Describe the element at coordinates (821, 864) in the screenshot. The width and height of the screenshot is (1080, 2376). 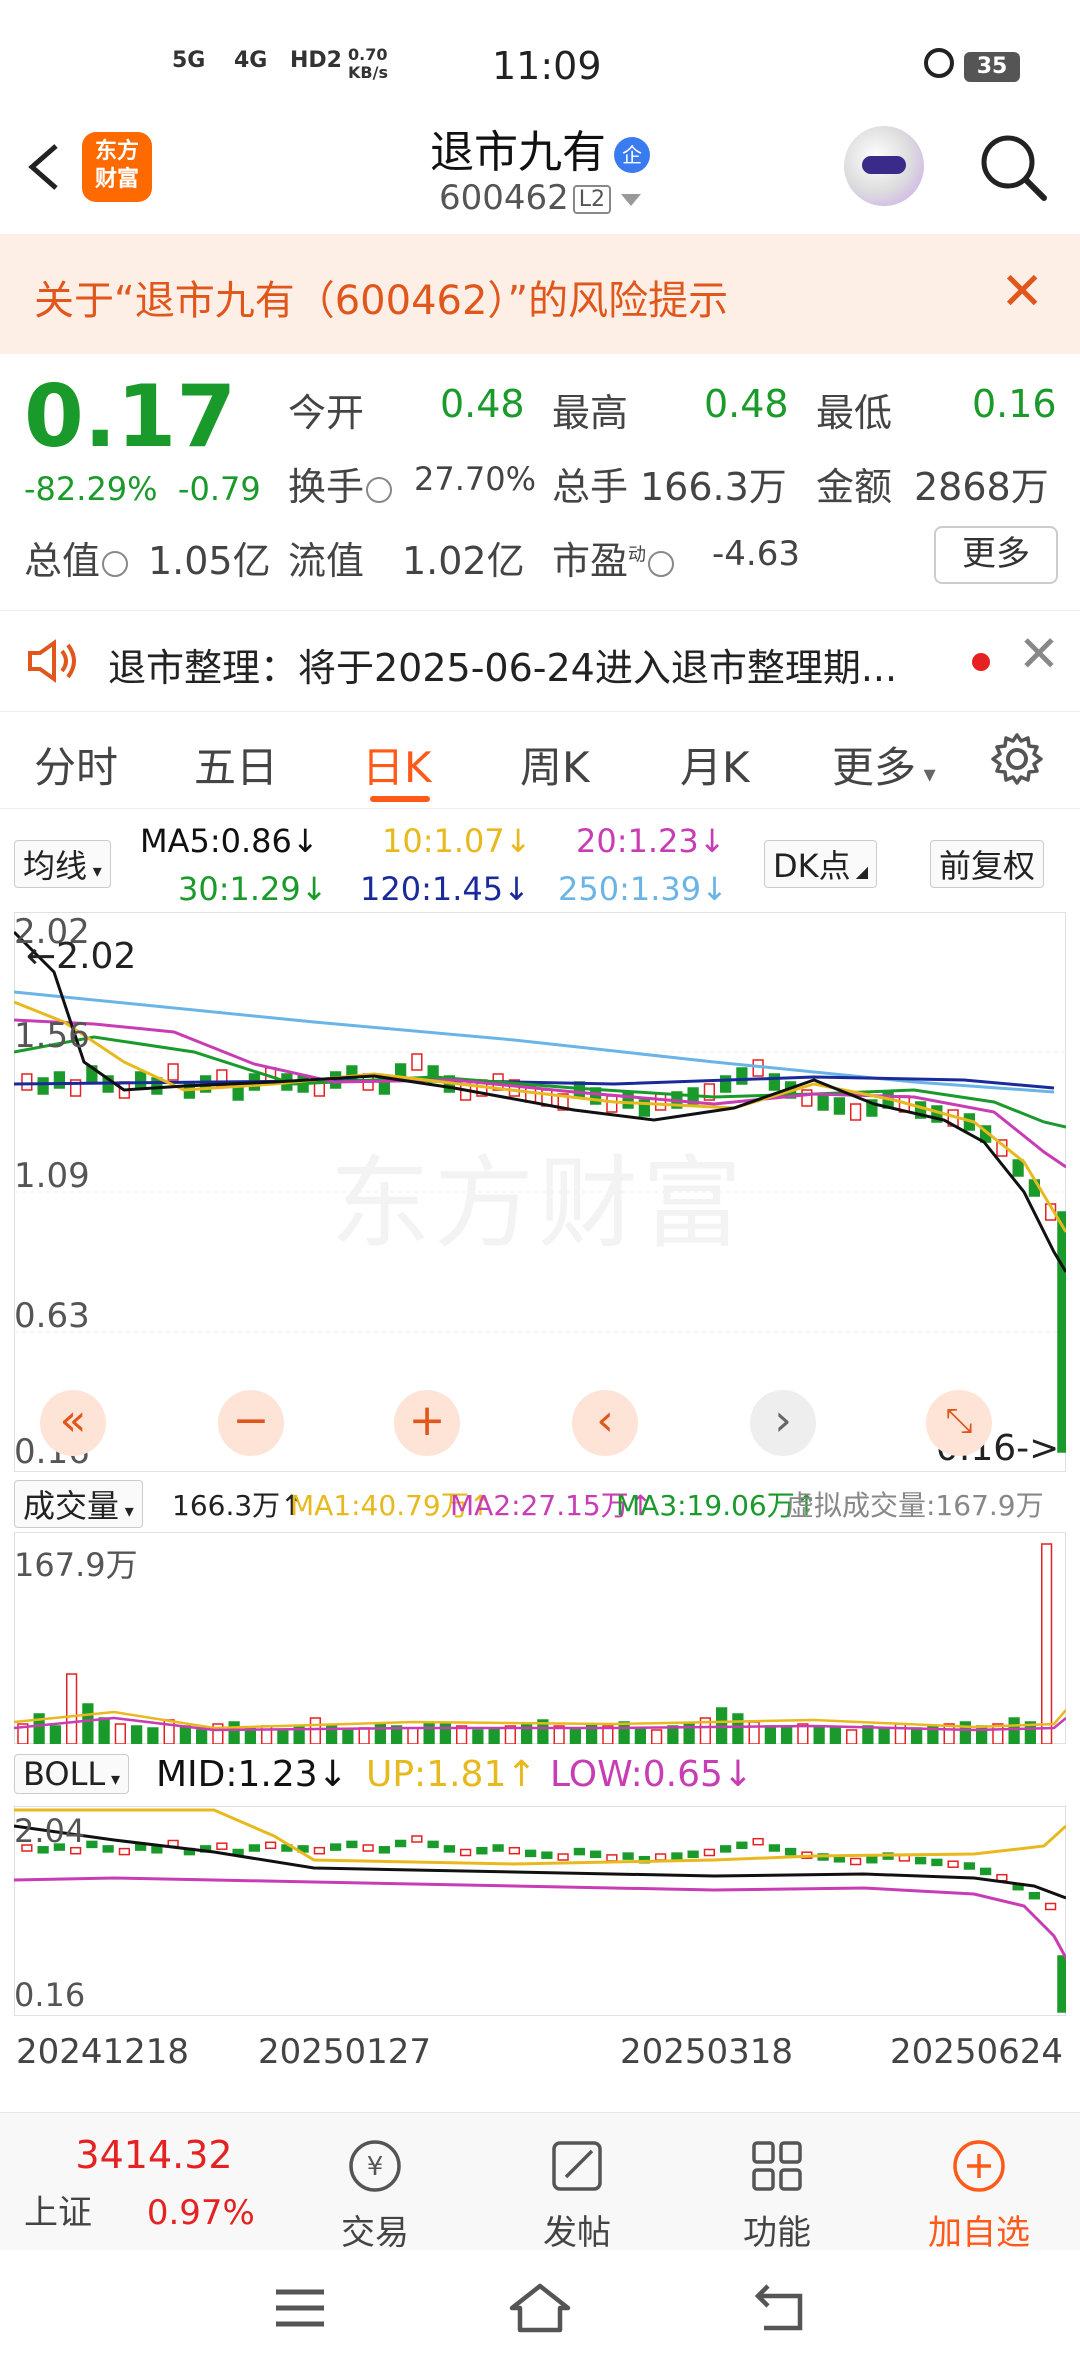
I see `dk-point-select: DK点 ◢` at that location.